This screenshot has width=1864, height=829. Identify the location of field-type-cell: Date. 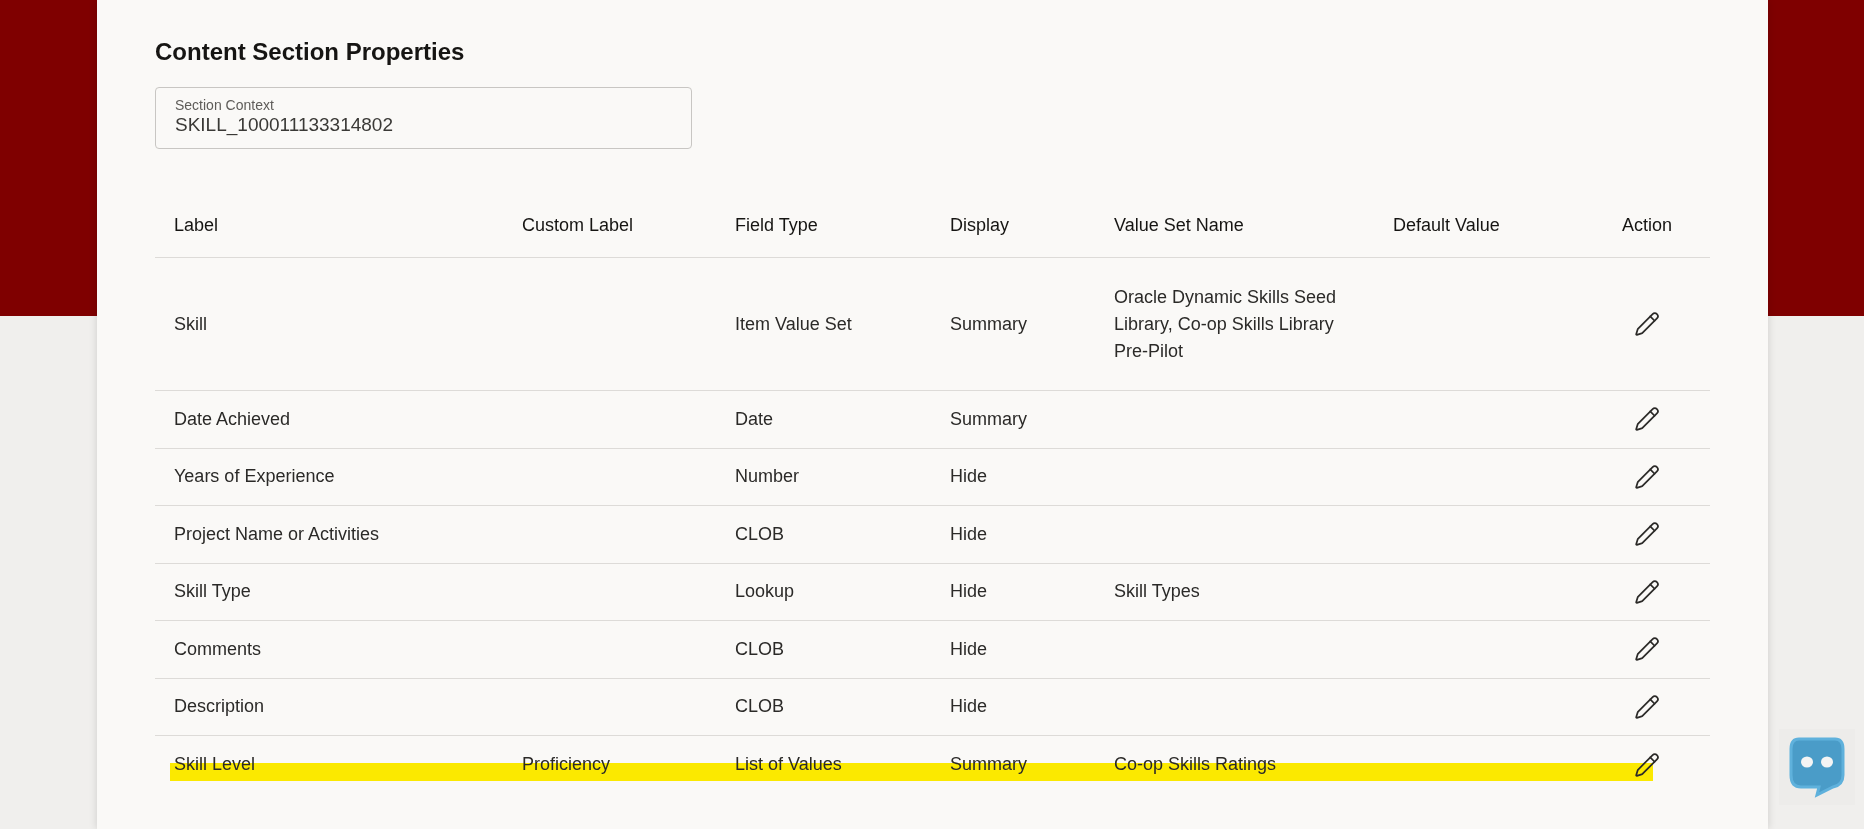
(754, 418).